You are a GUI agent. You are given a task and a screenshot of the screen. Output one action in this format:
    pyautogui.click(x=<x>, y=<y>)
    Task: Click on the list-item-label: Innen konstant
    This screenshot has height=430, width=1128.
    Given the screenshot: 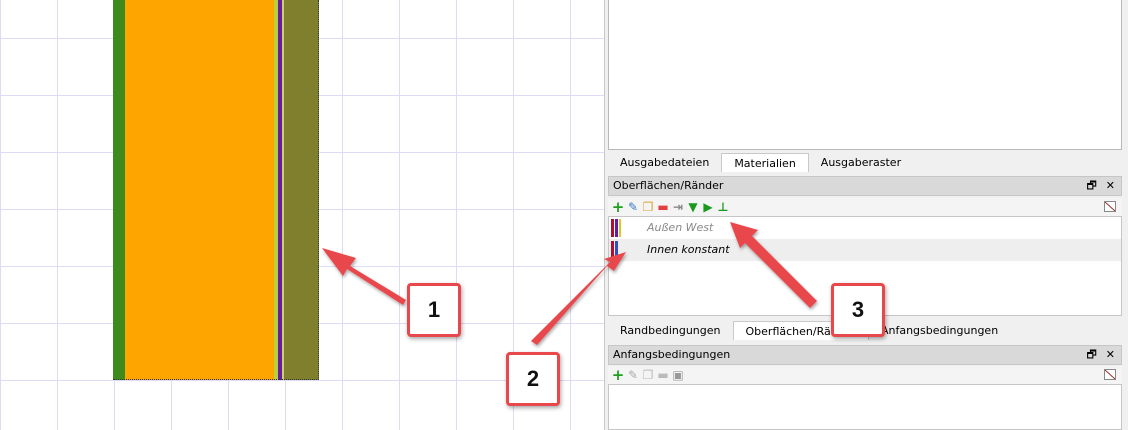 What is the action you would take?
    pyautogui.click(x=688, y=249)
    